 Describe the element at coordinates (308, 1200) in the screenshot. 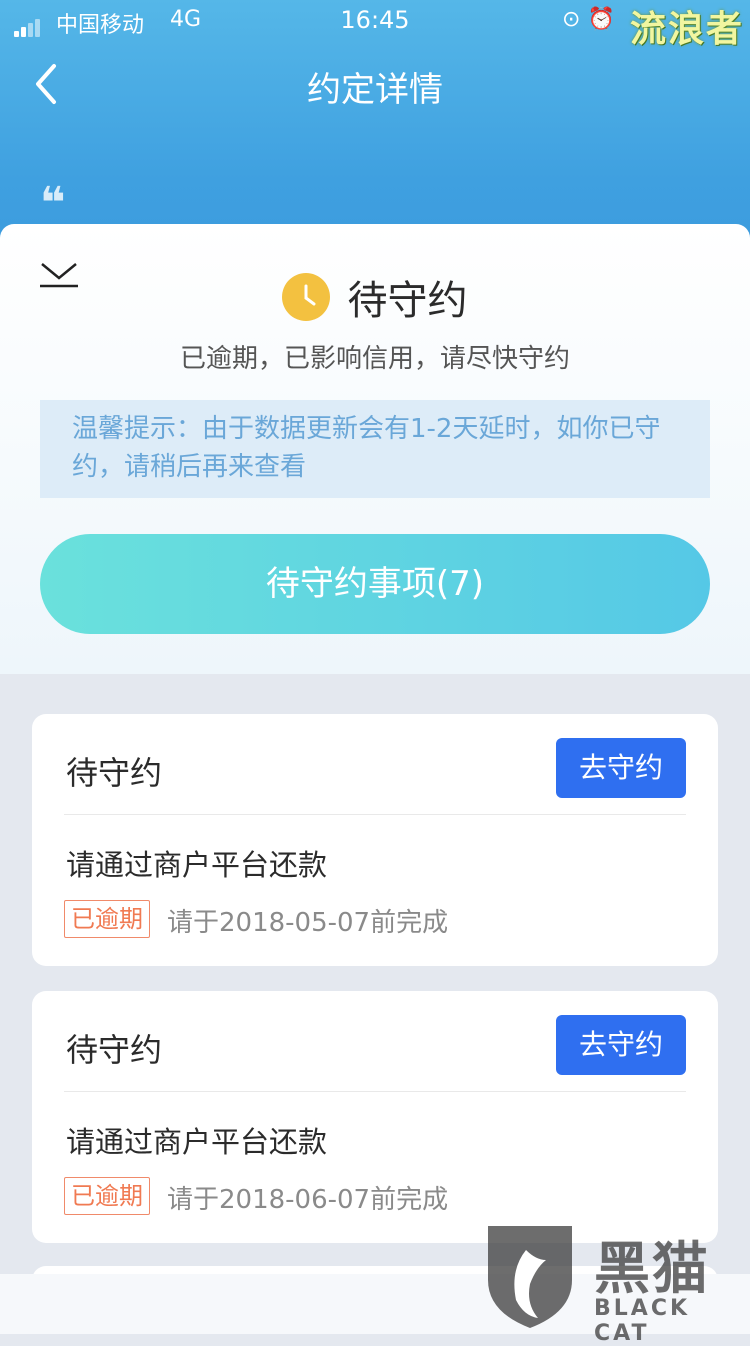

I see `due-date: 请于2018-06-07前完成` at that location.